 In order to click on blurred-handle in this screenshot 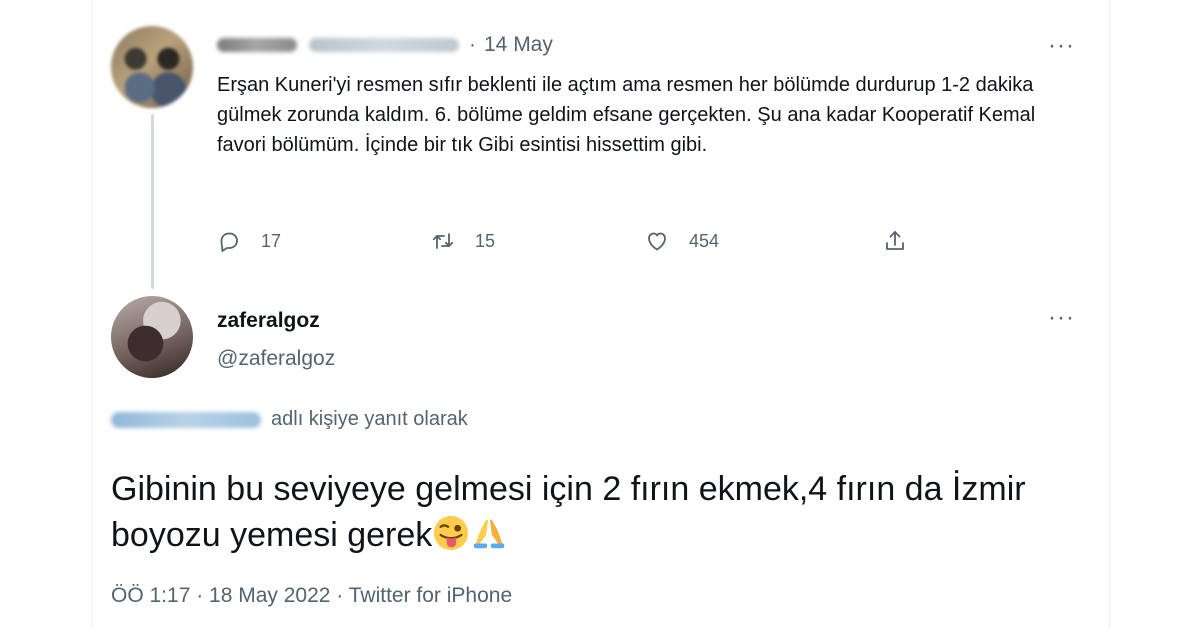, I will do `click(384, 45)`.